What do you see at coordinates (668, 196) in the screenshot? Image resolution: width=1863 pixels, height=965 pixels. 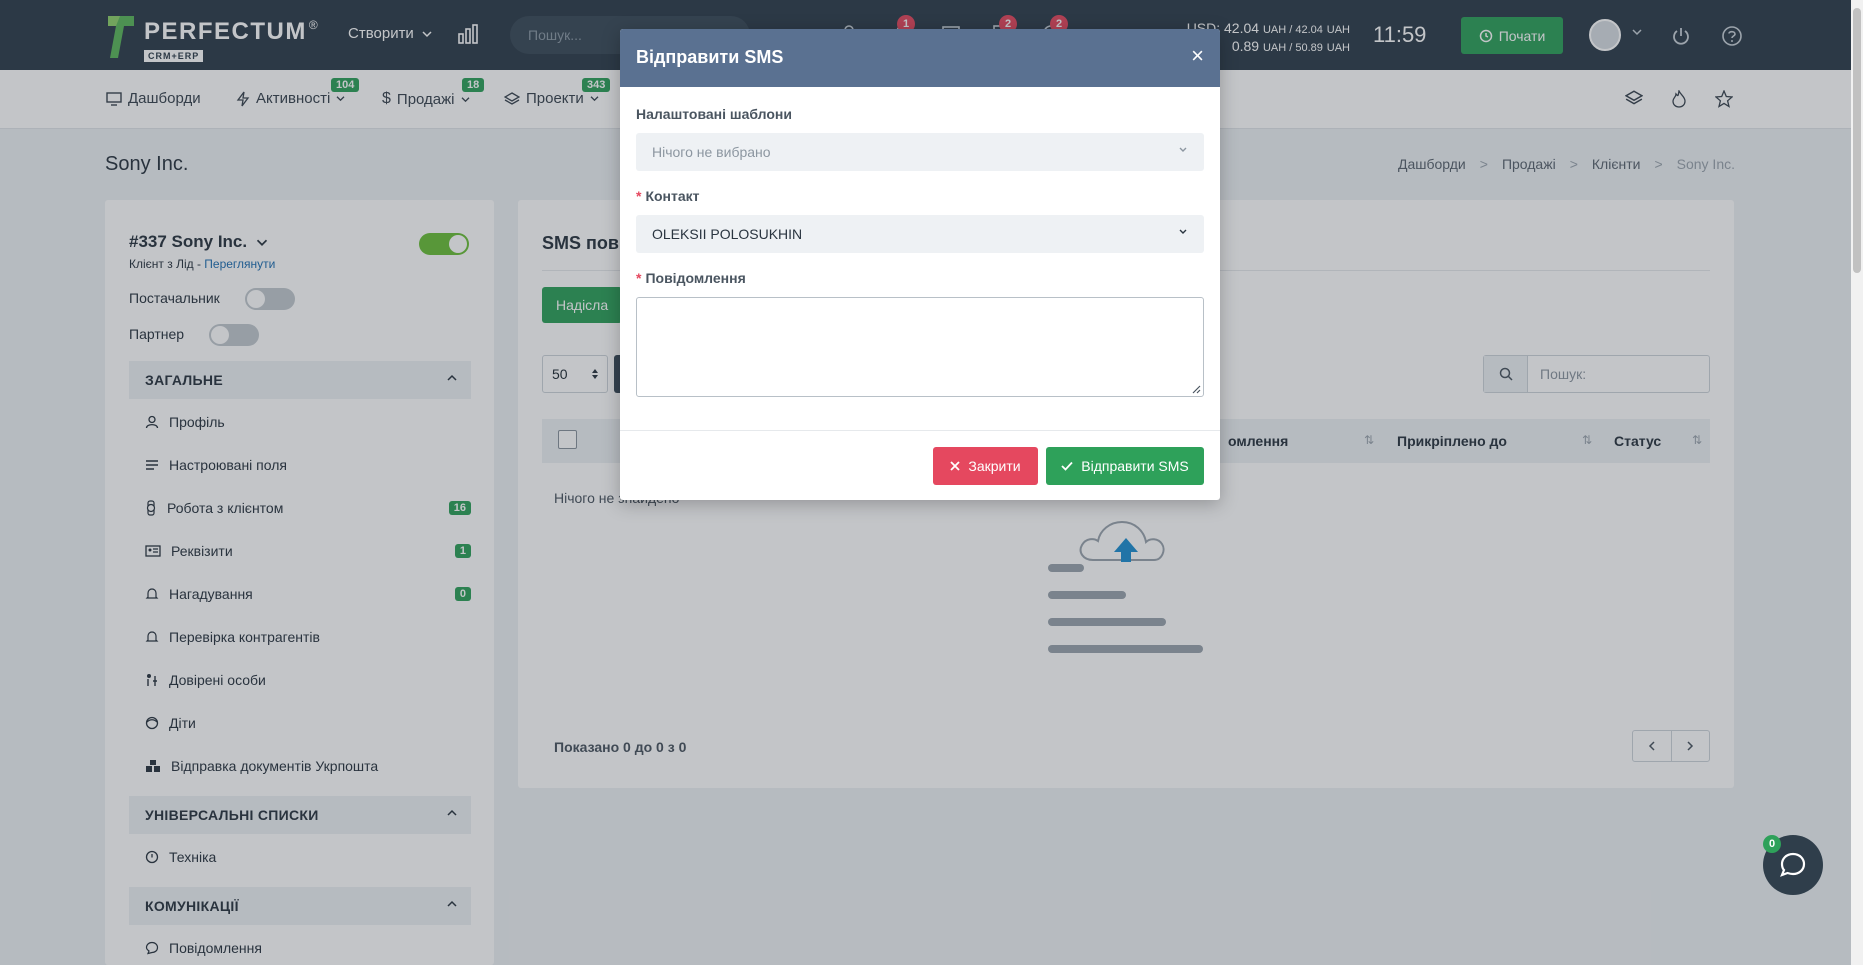 I see `contact-label: * Контакт` at bounding box center [668, 196].